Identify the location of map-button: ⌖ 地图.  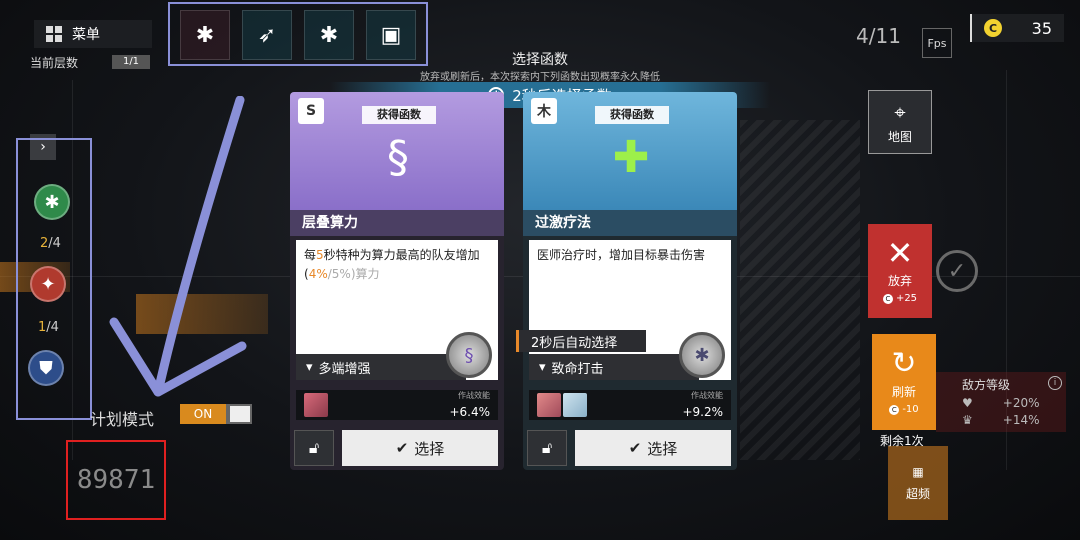
(900, 122).